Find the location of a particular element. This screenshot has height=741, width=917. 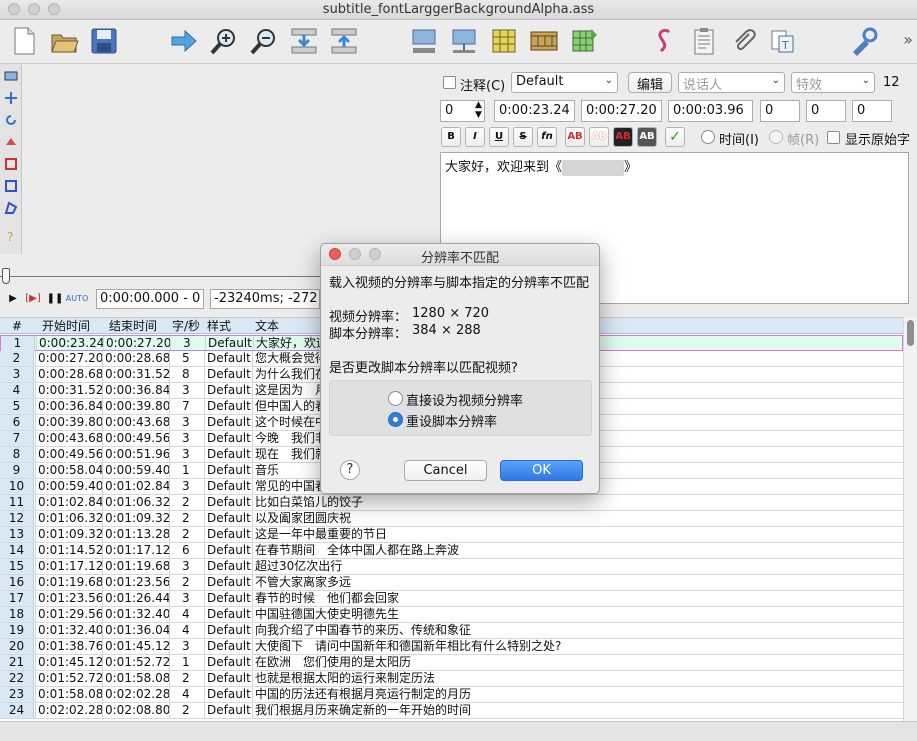

snap-start-icon is located at coordinates (424, 41).